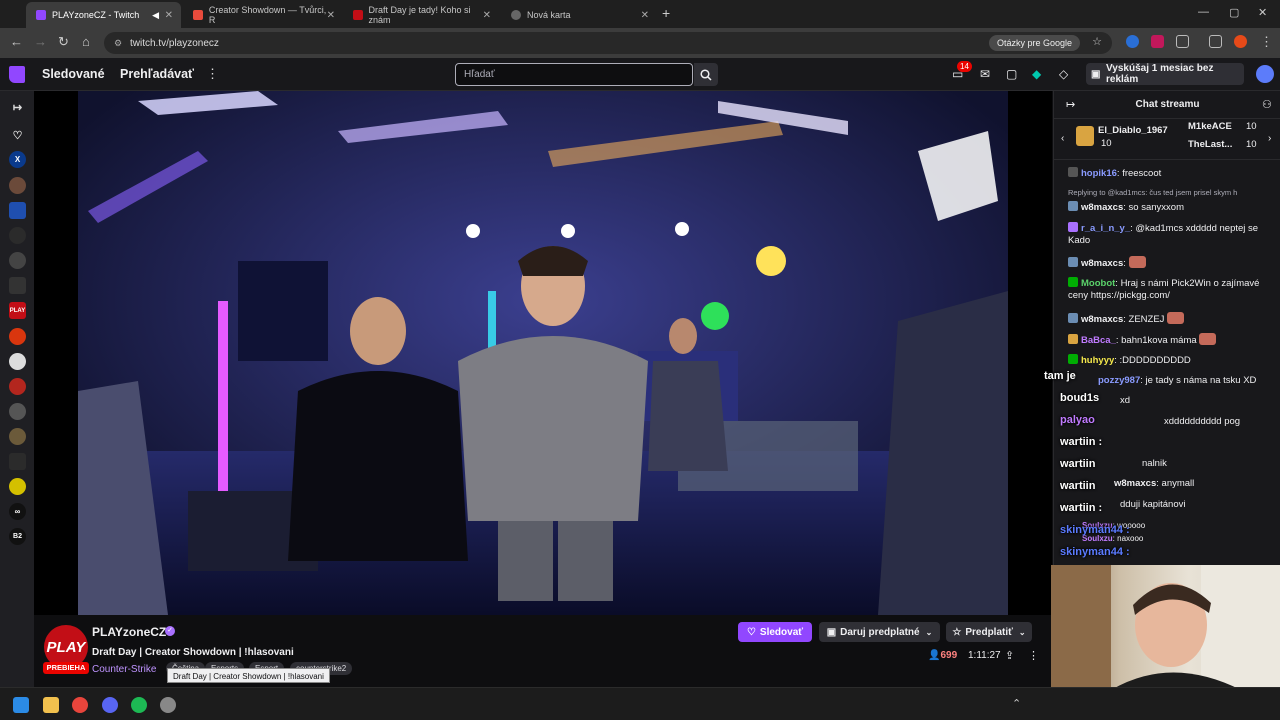 This screenshot has width=1280, height=720. I want to click on sidebar-channel: X, so click(17, 159).